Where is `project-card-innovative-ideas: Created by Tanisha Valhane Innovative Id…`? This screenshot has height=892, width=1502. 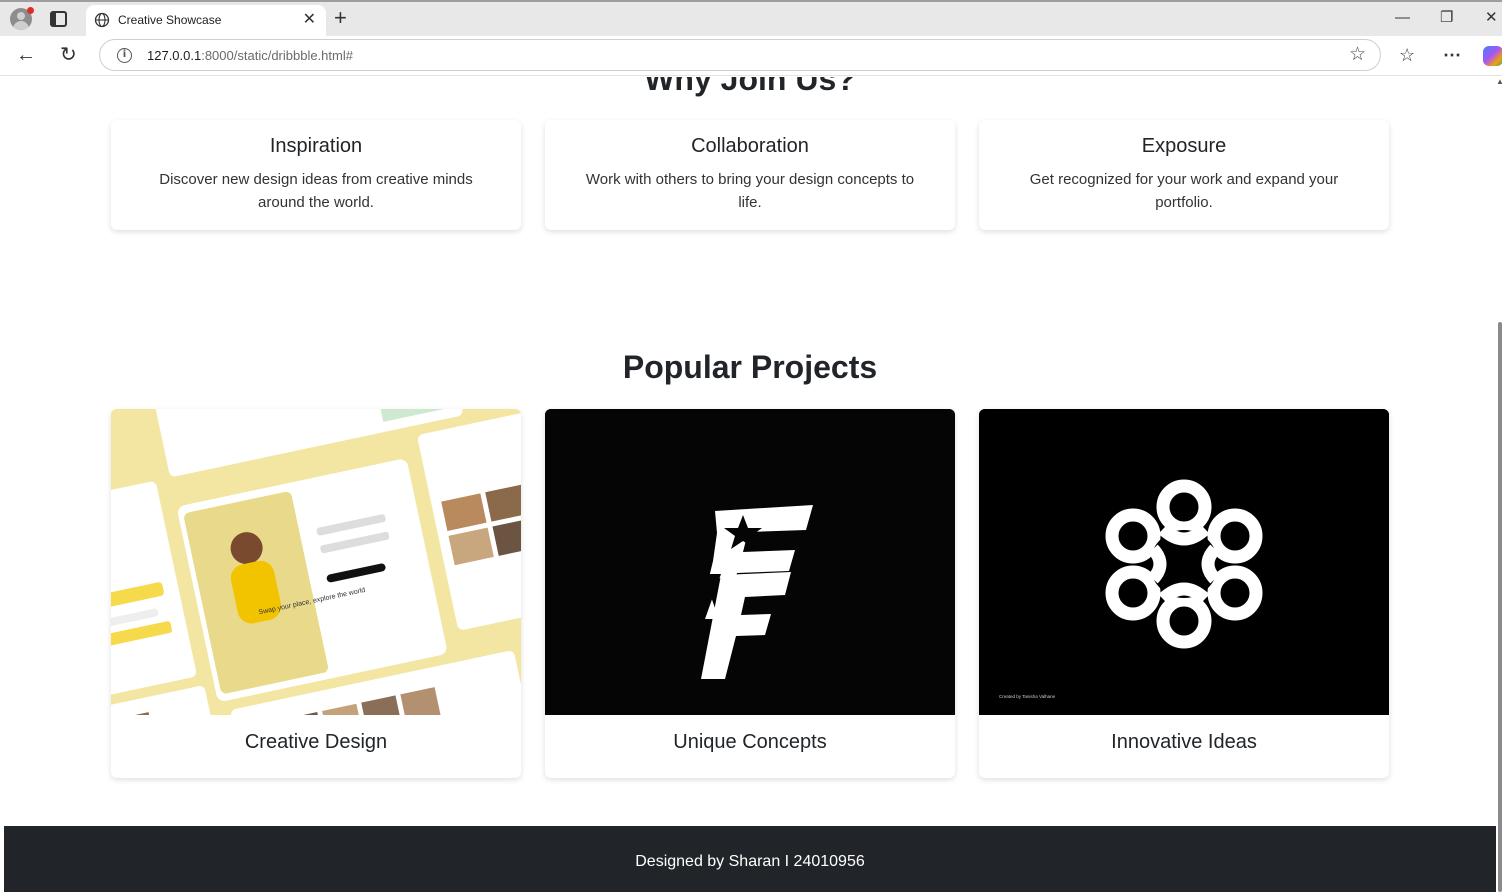 project-card-innovative-ideas: Created by Tanisha Valhane Innovative Id… is located at coordinates (1184, 593).